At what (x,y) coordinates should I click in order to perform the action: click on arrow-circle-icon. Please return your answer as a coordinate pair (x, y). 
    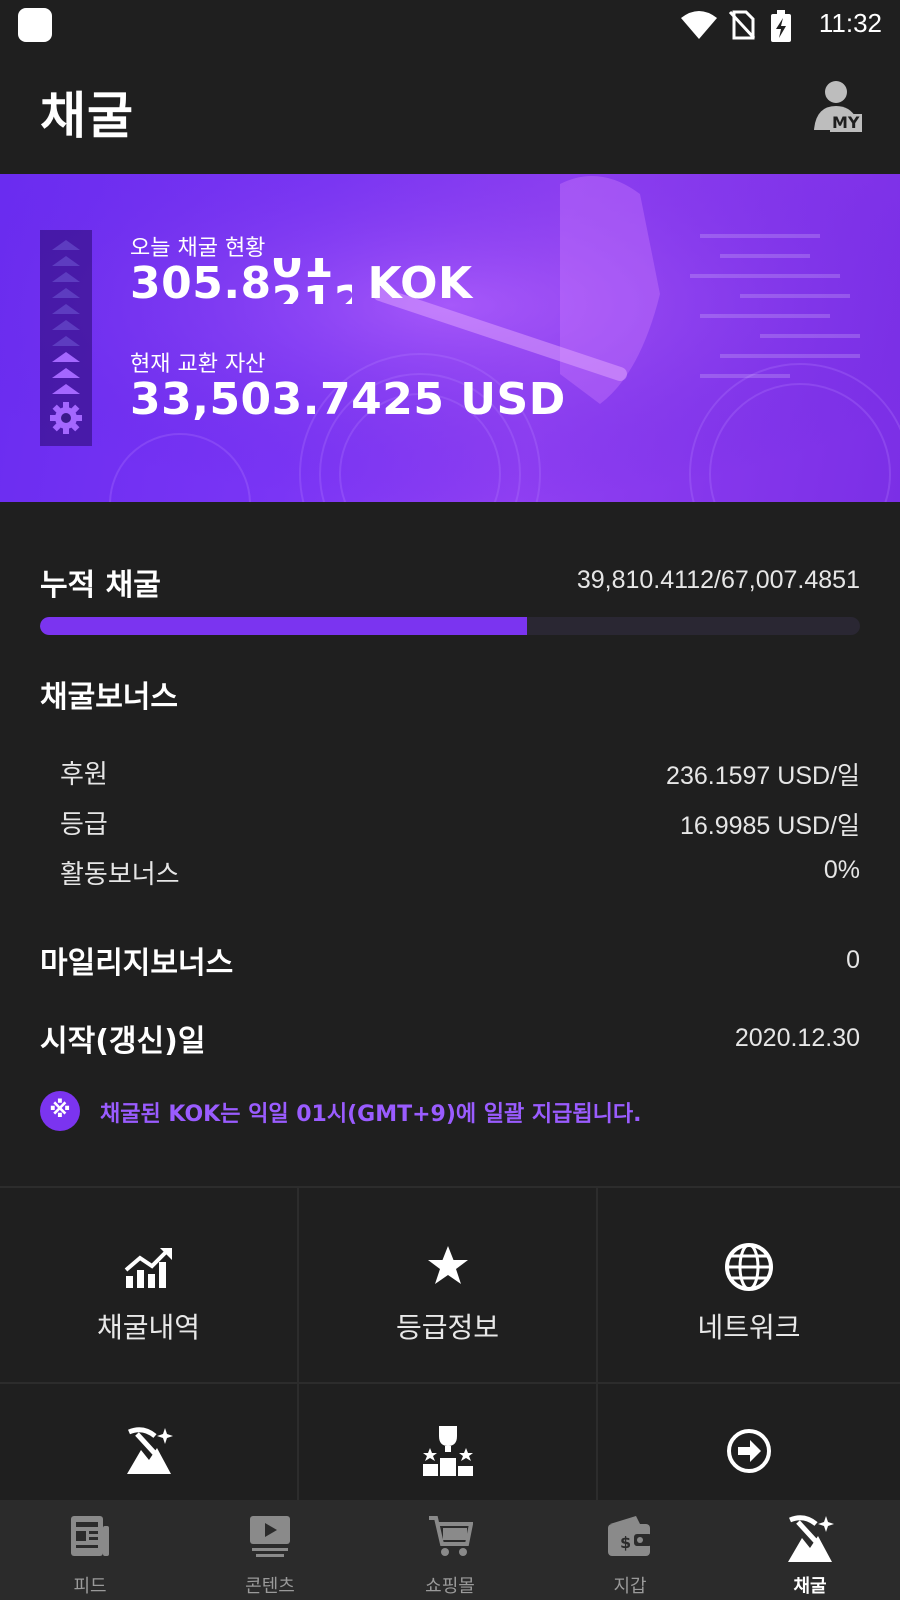
    Looking at the image, I should click on (749, 1451).